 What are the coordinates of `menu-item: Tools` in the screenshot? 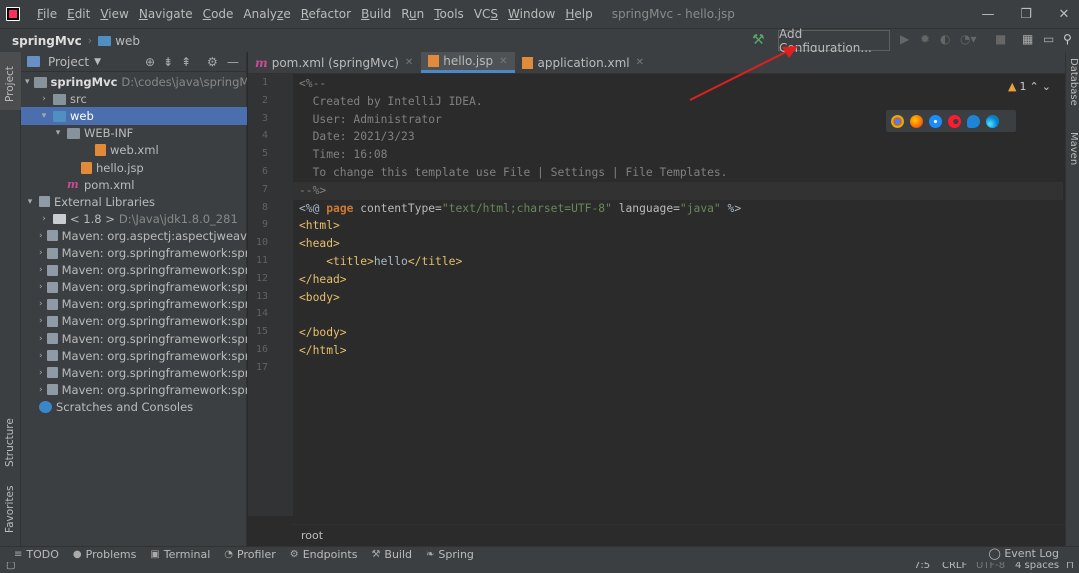 It's located at (449, 14).